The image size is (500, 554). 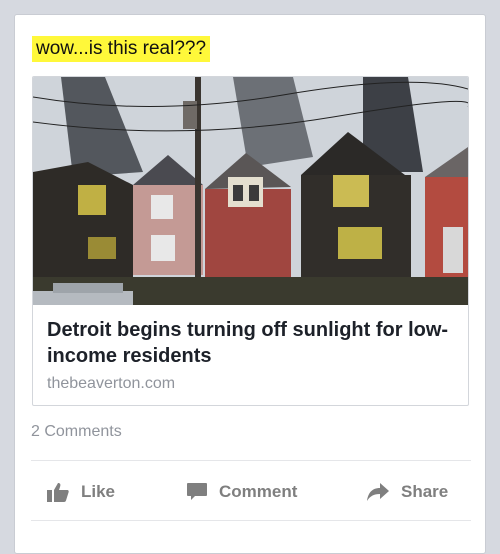 What do you see at coordinates (258, 491) in the screenshot?
I see `comment-label: Comment` at bounding box center [258, 491].